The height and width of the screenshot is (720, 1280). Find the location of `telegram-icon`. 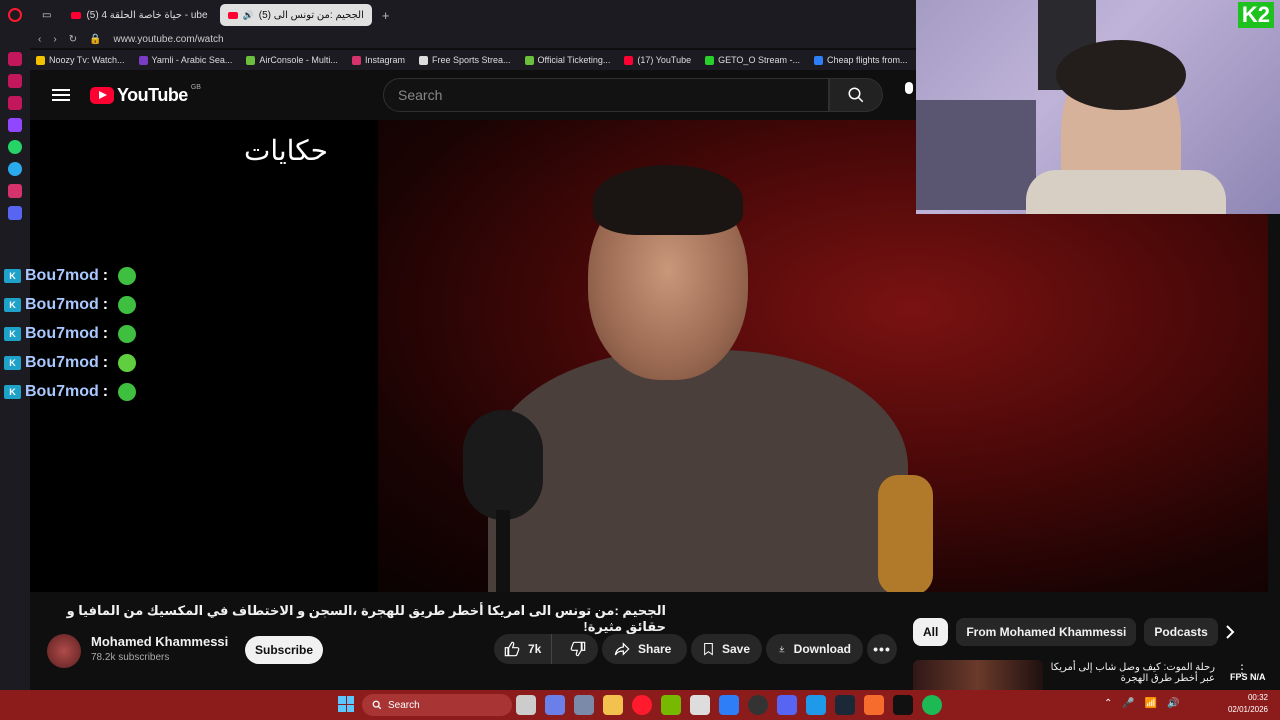

telegram-icon is located at coordinates (15, 169).